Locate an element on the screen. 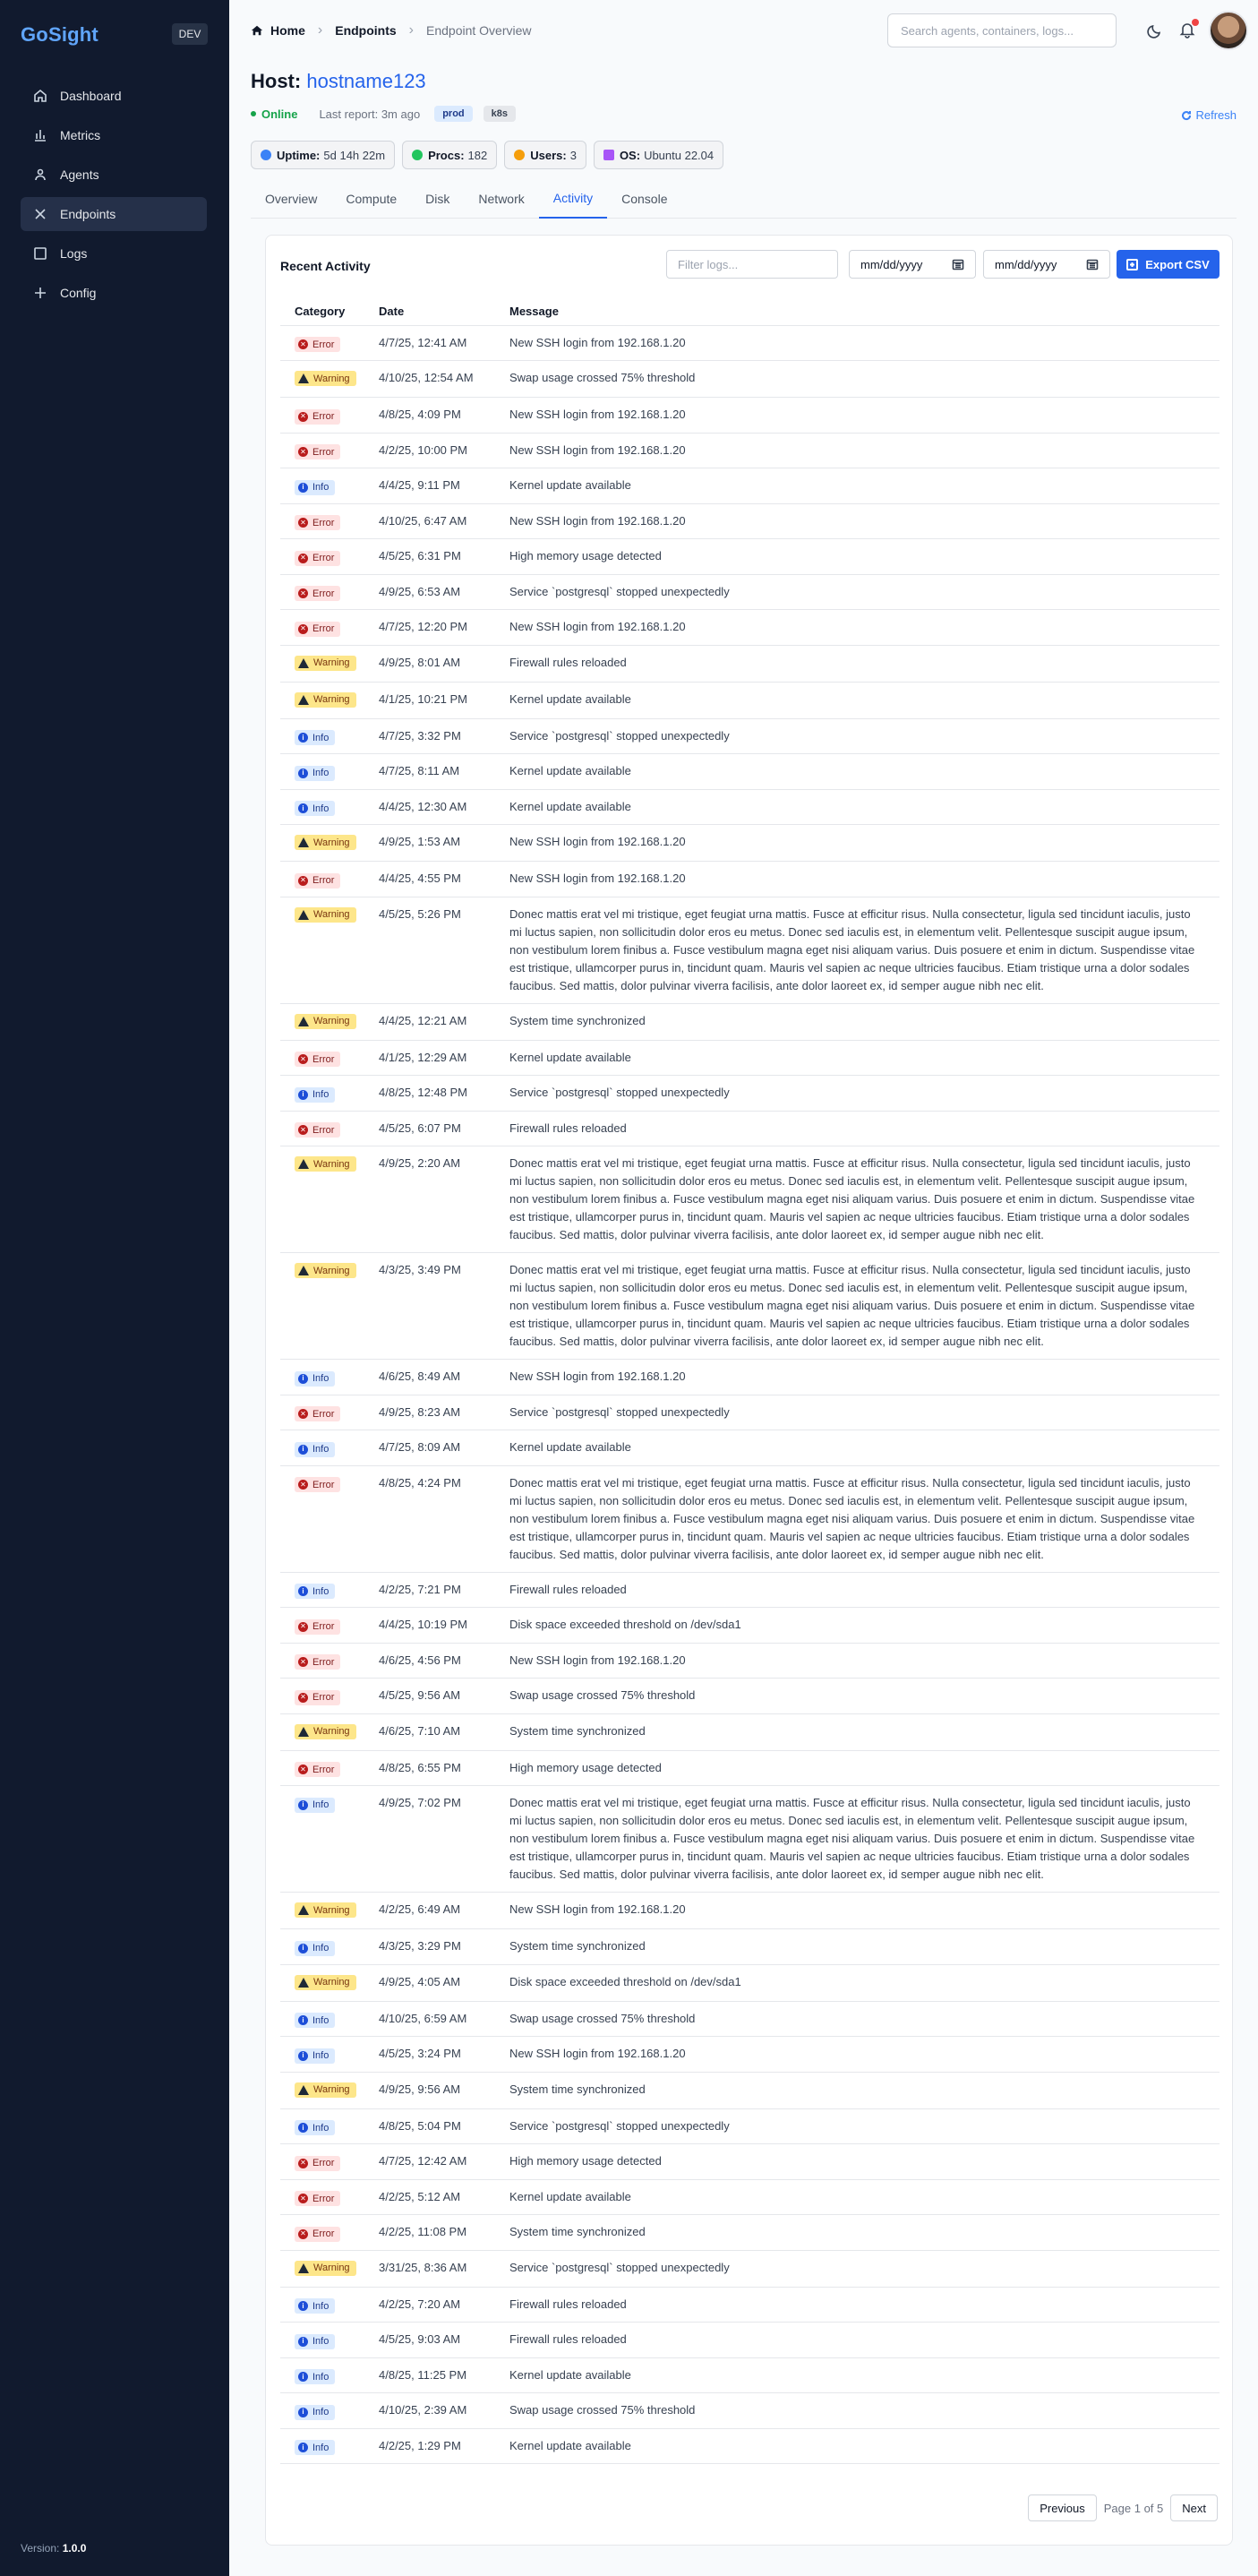  date-cell: 4/2/25, 6:49 AM is located at coordinates (444, 1910).